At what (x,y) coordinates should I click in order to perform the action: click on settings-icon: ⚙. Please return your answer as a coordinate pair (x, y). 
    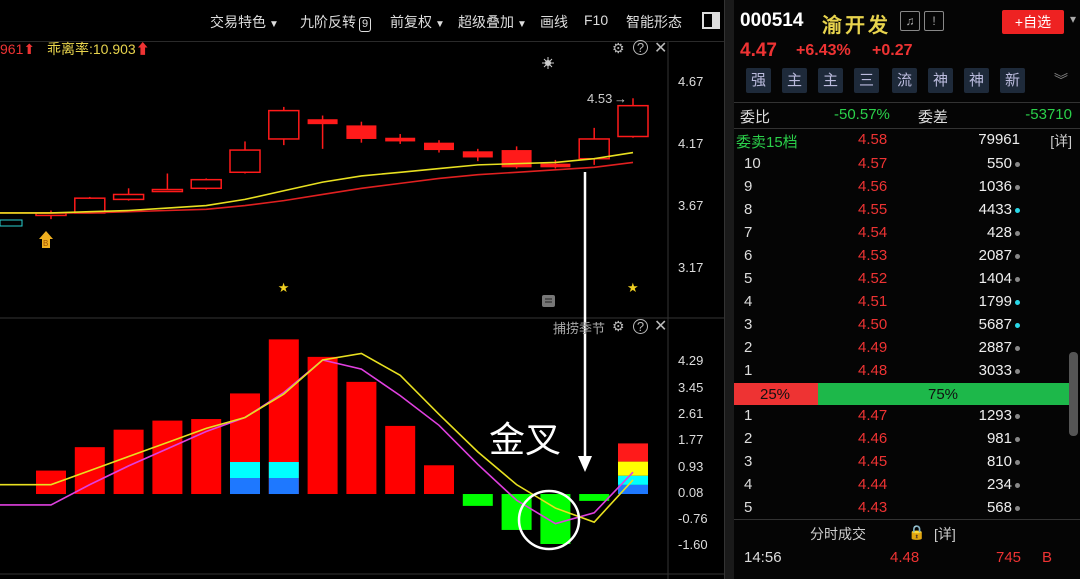
    Looking at the image, I should click on (618, 326).